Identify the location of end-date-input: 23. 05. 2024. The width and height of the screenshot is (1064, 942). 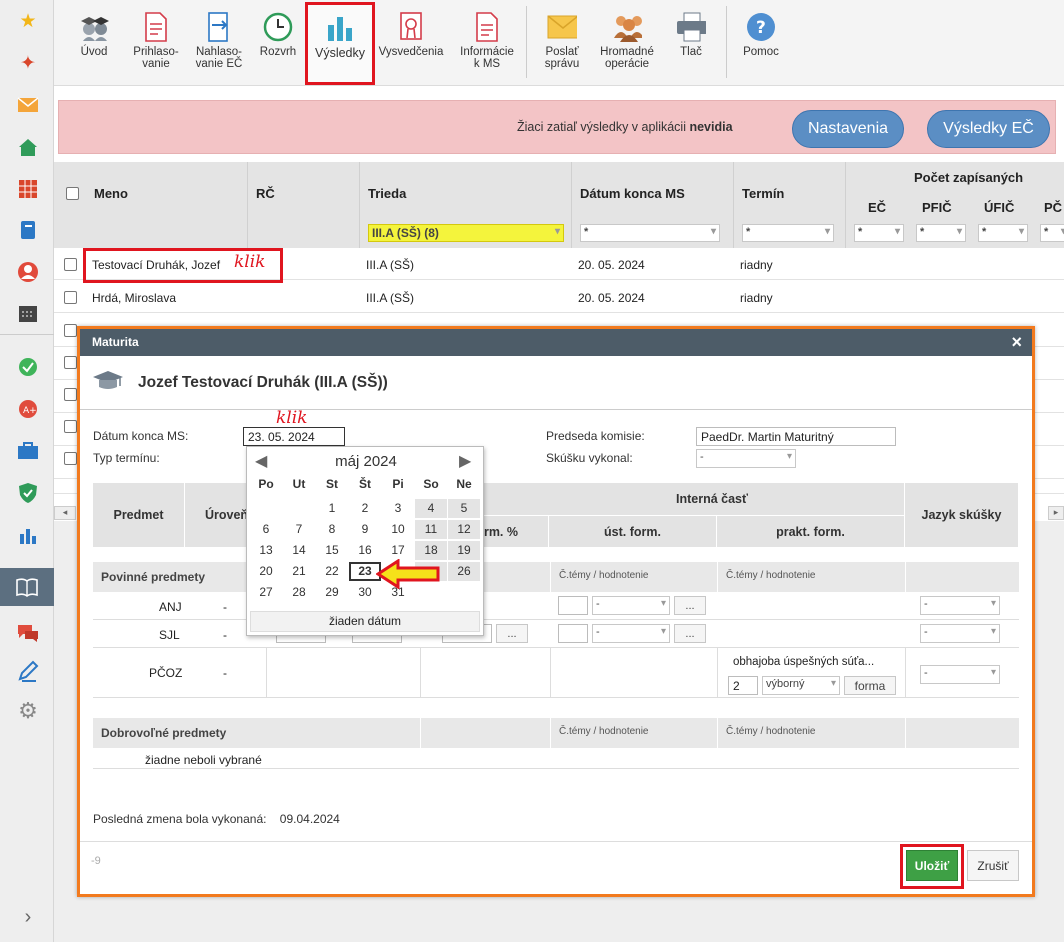
(294, 436).